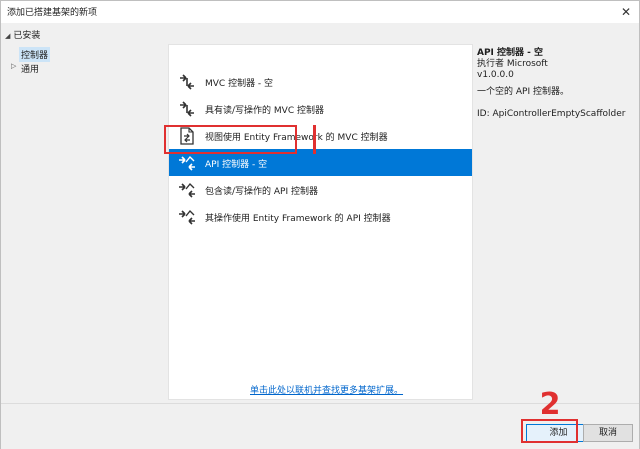 Image resolution: width=640 pixels, height=449 pixels. What do you see at coordinates (558, 433) in the screenshot?
I see `add-button: 添加` at bounding box center [558, 433].